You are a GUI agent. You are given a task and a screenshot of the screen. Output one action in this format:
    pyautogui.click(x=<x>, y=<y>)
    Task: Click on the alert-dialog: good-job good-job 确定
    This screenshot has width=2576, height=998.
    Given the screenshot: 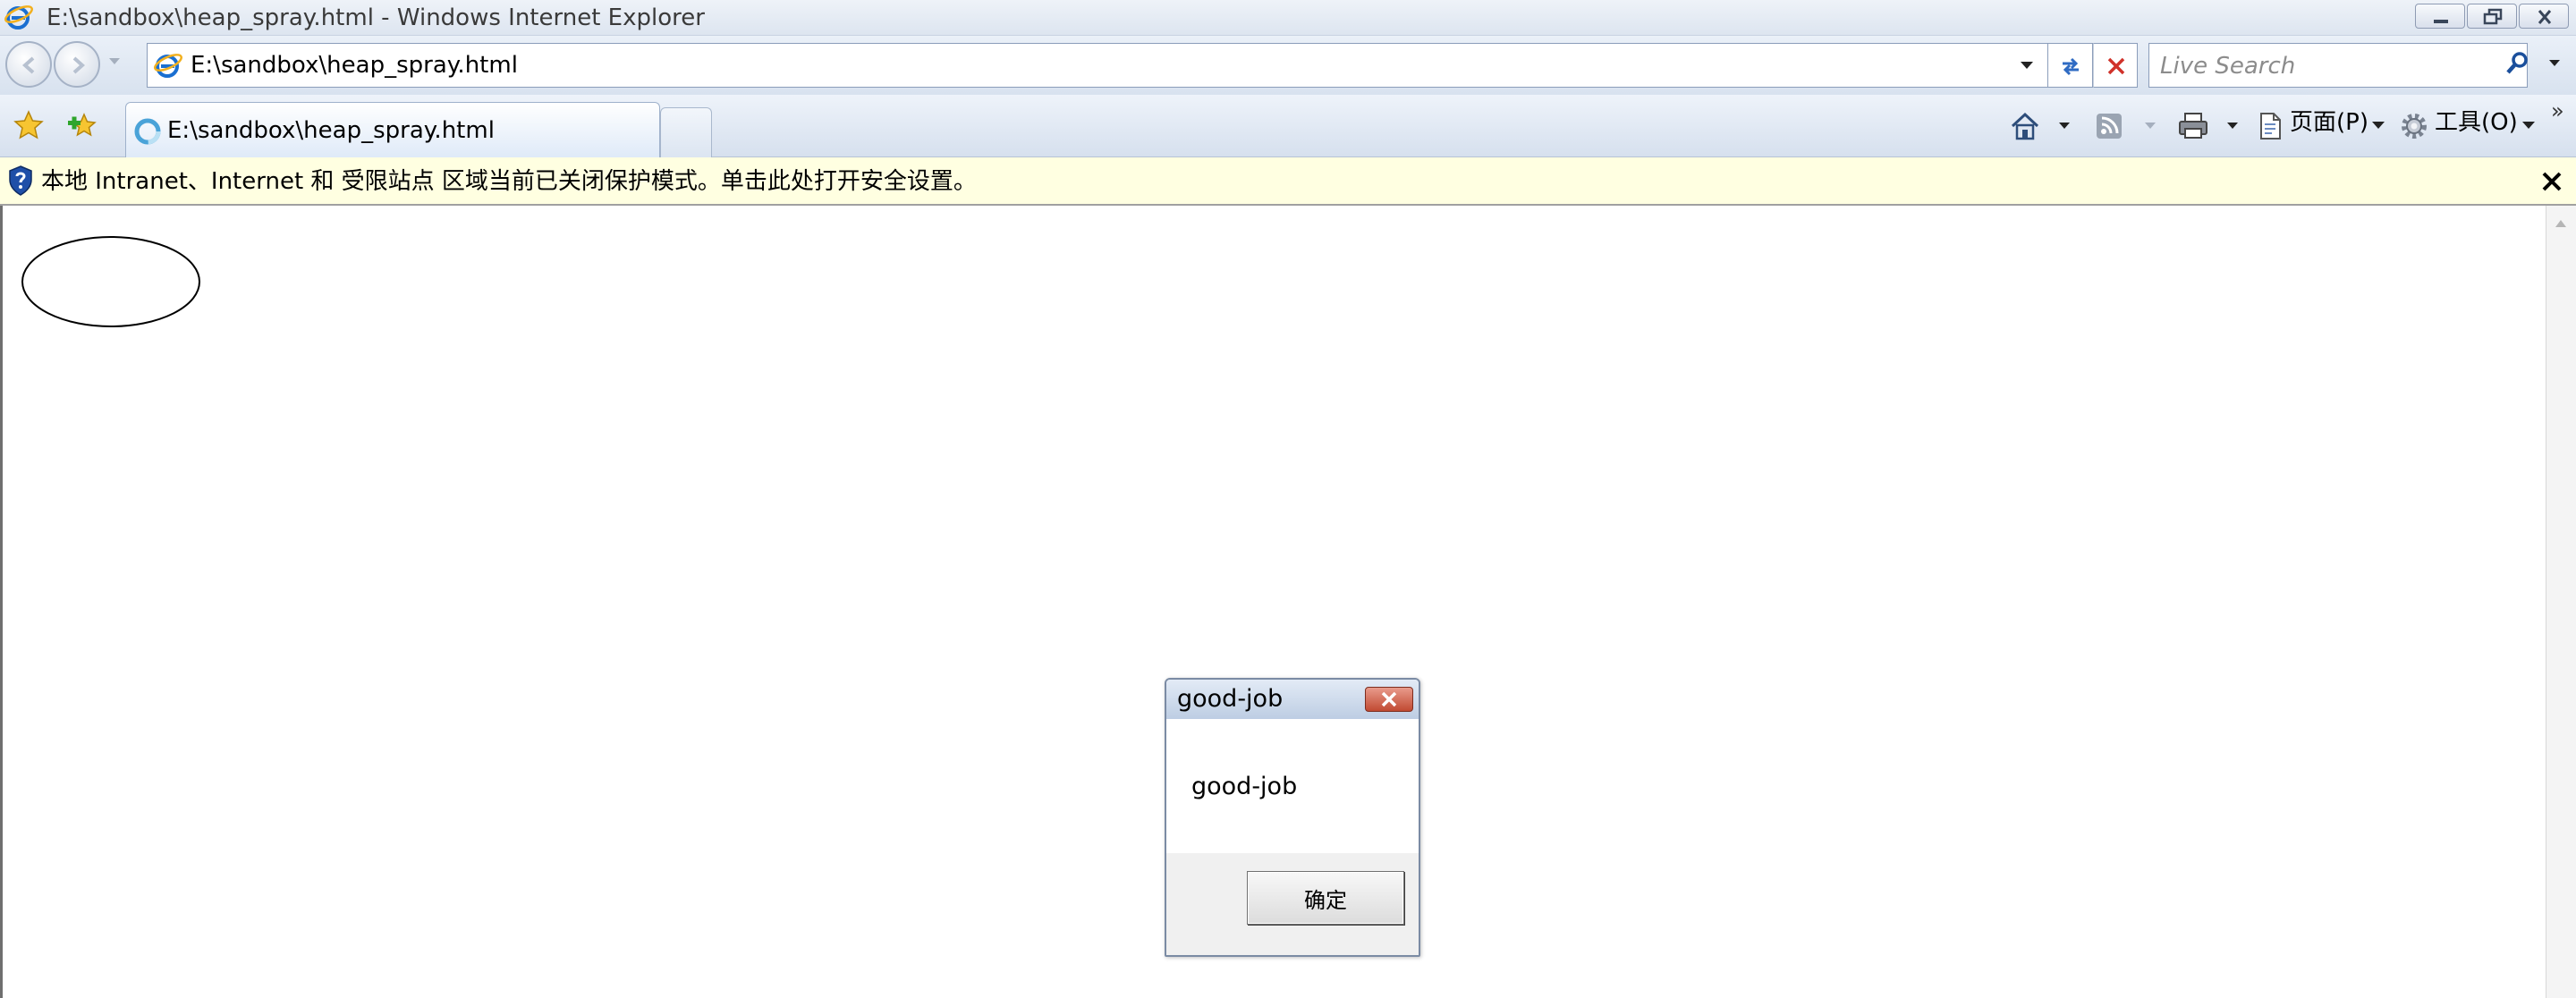 What is the action you would take?
    pyautogui.click(x=1292, y=817)
    